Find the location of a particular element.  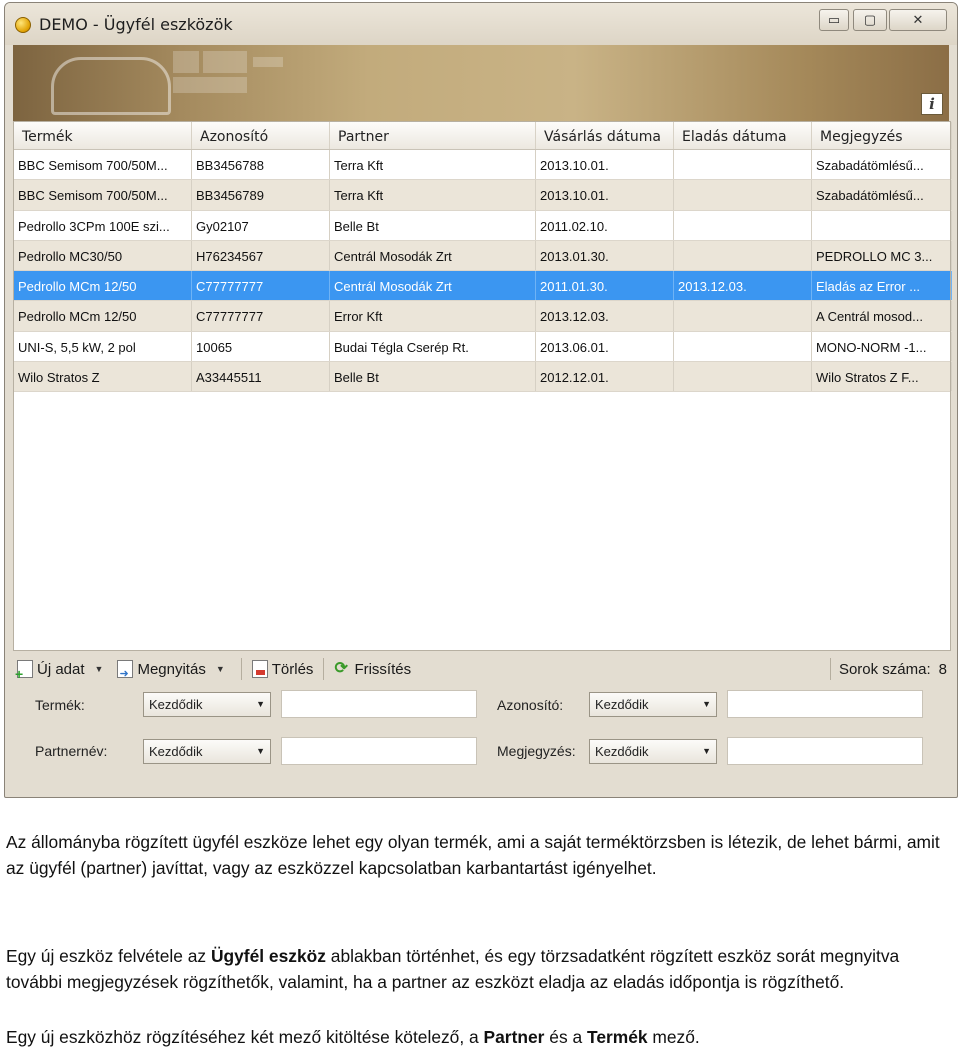

megjegyzes-filter-input is located at coordinates (825, 751).